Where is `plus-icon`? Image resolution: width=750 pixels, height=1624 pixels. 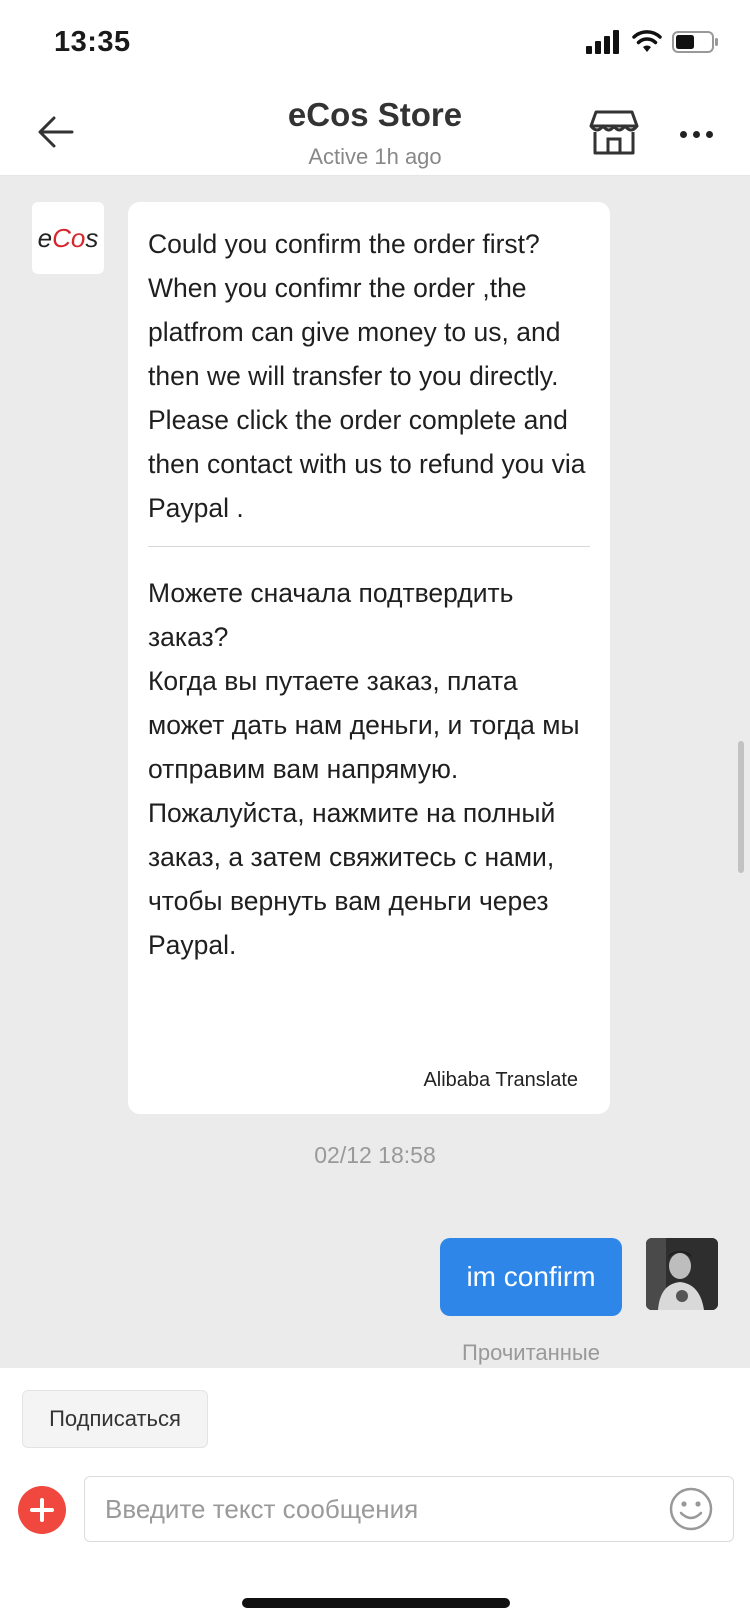 plus-icon is located at coordinates (42, 1510).